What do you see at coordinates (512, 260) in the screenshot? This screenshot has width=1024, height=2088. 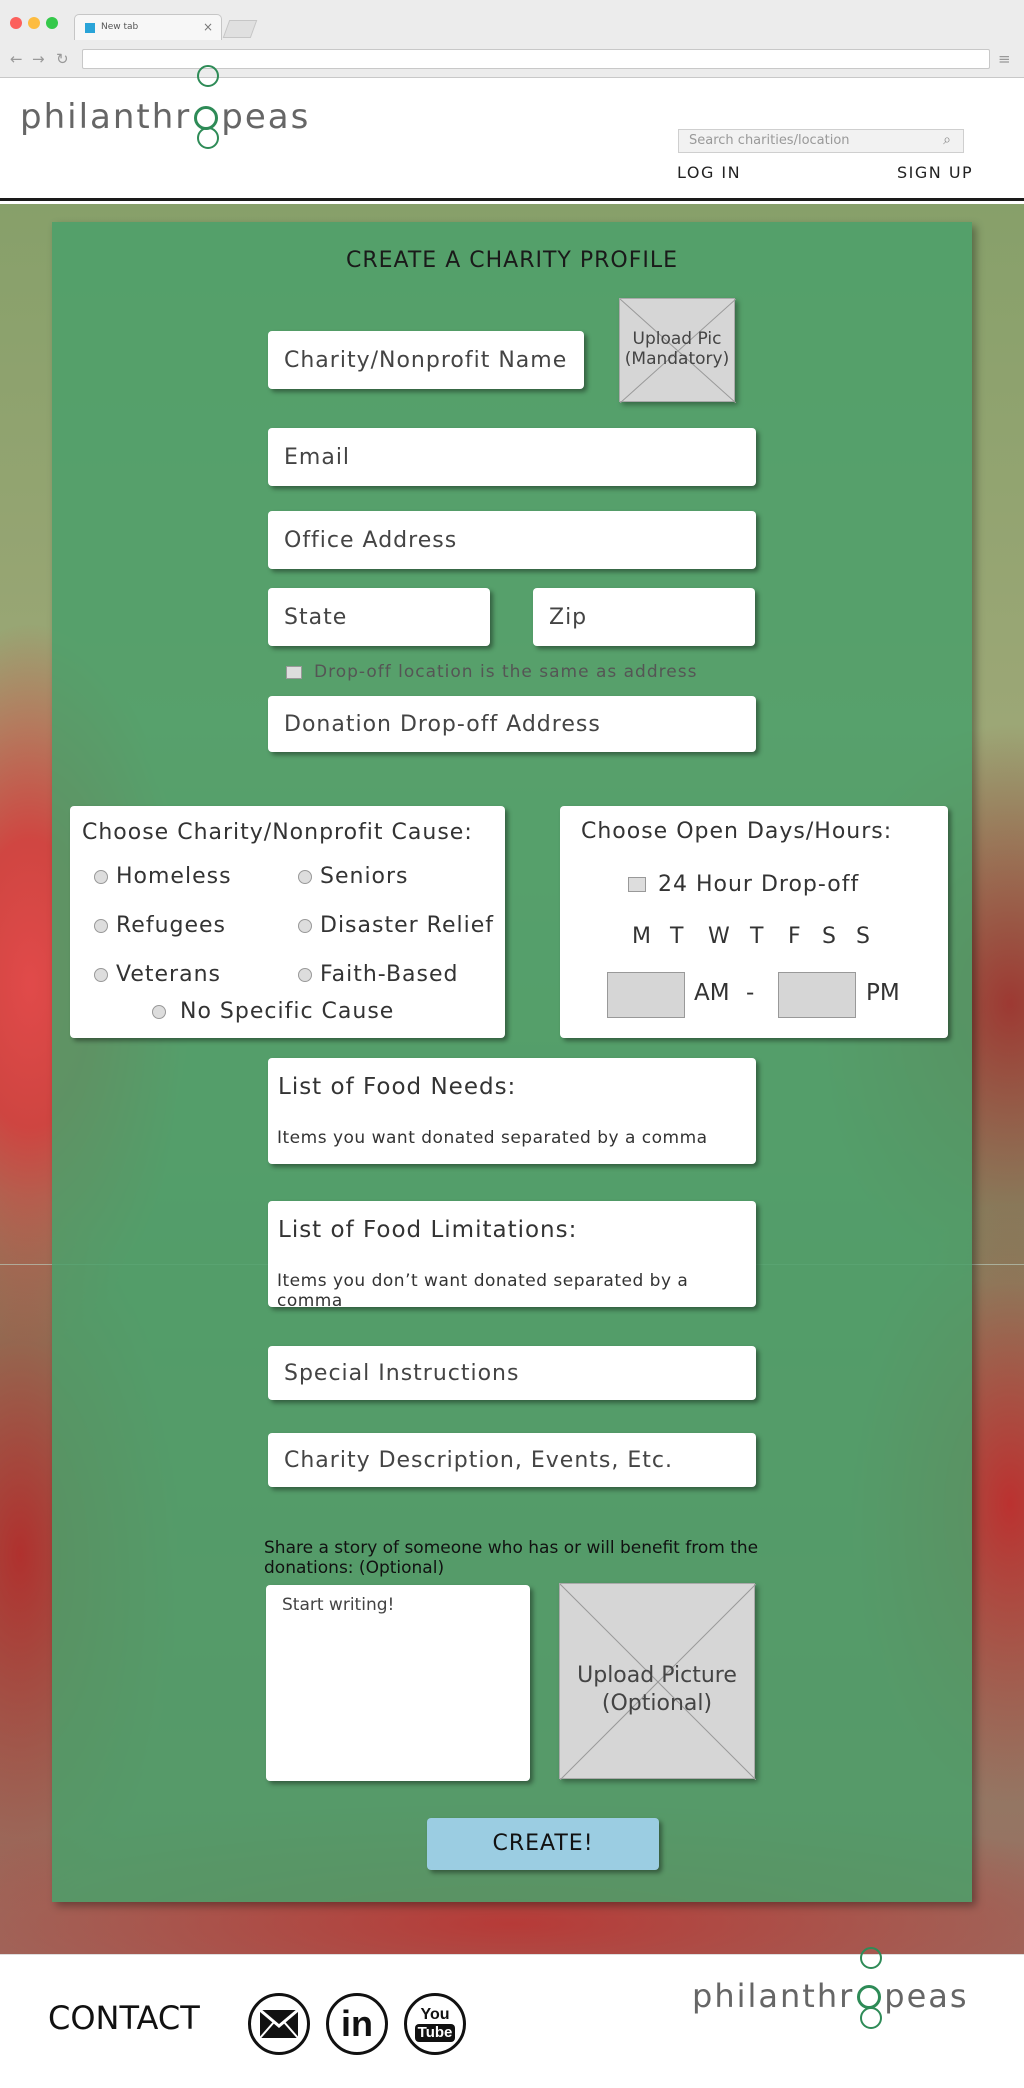 I see `form-title: CREATE A CHARITY PROFILE` at bounding box center [512, 260].